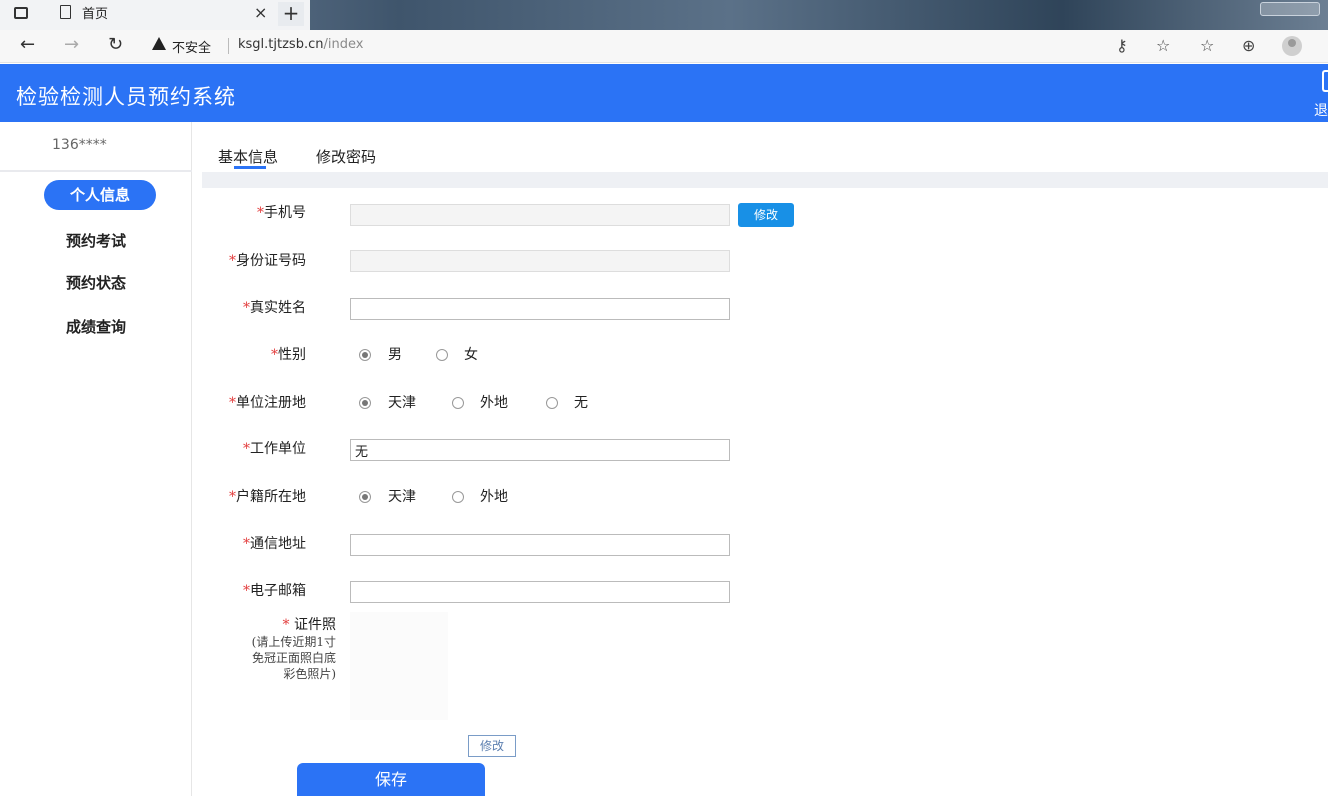 The image size is (1328, 796). Describe the element at coordinates (191, 46) in the screenshot. I see `insecure-label: 不安全` at that location.